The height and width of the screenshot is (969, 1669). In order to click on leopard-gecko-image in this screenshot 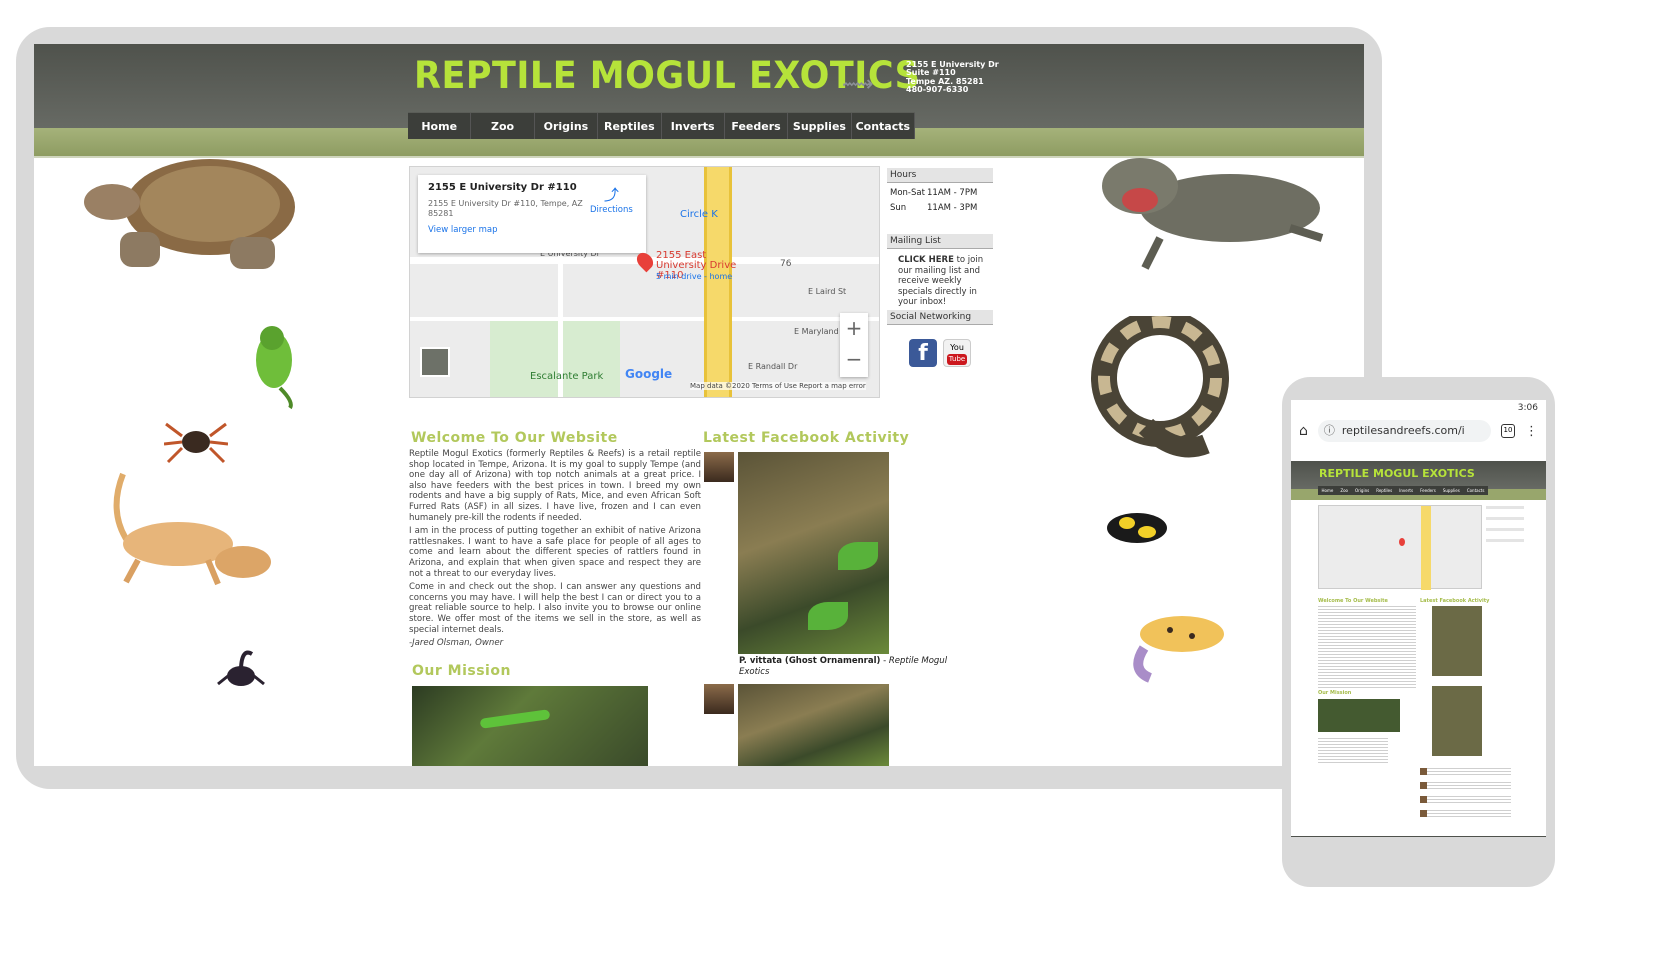, I will do `click(1178, 649)`.